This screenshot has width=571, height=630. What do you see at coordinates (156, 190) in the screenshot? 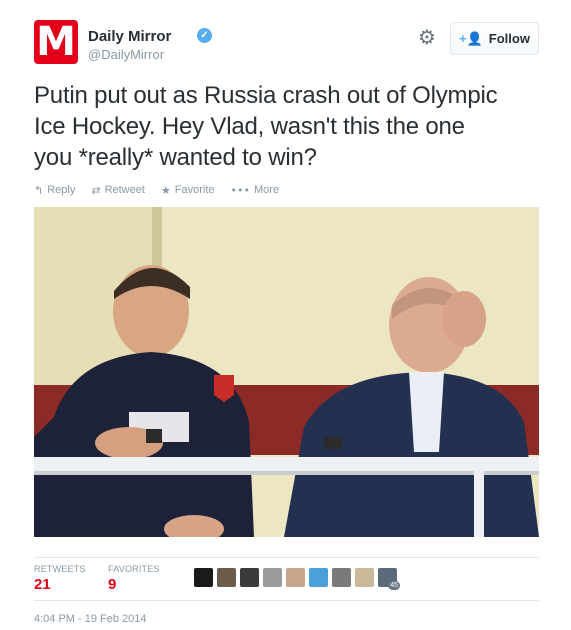
I see `tweet-actions: ↰ Reply ⇄ Retweet ★ Favorite ••• More` at bounding box center [156, 190].